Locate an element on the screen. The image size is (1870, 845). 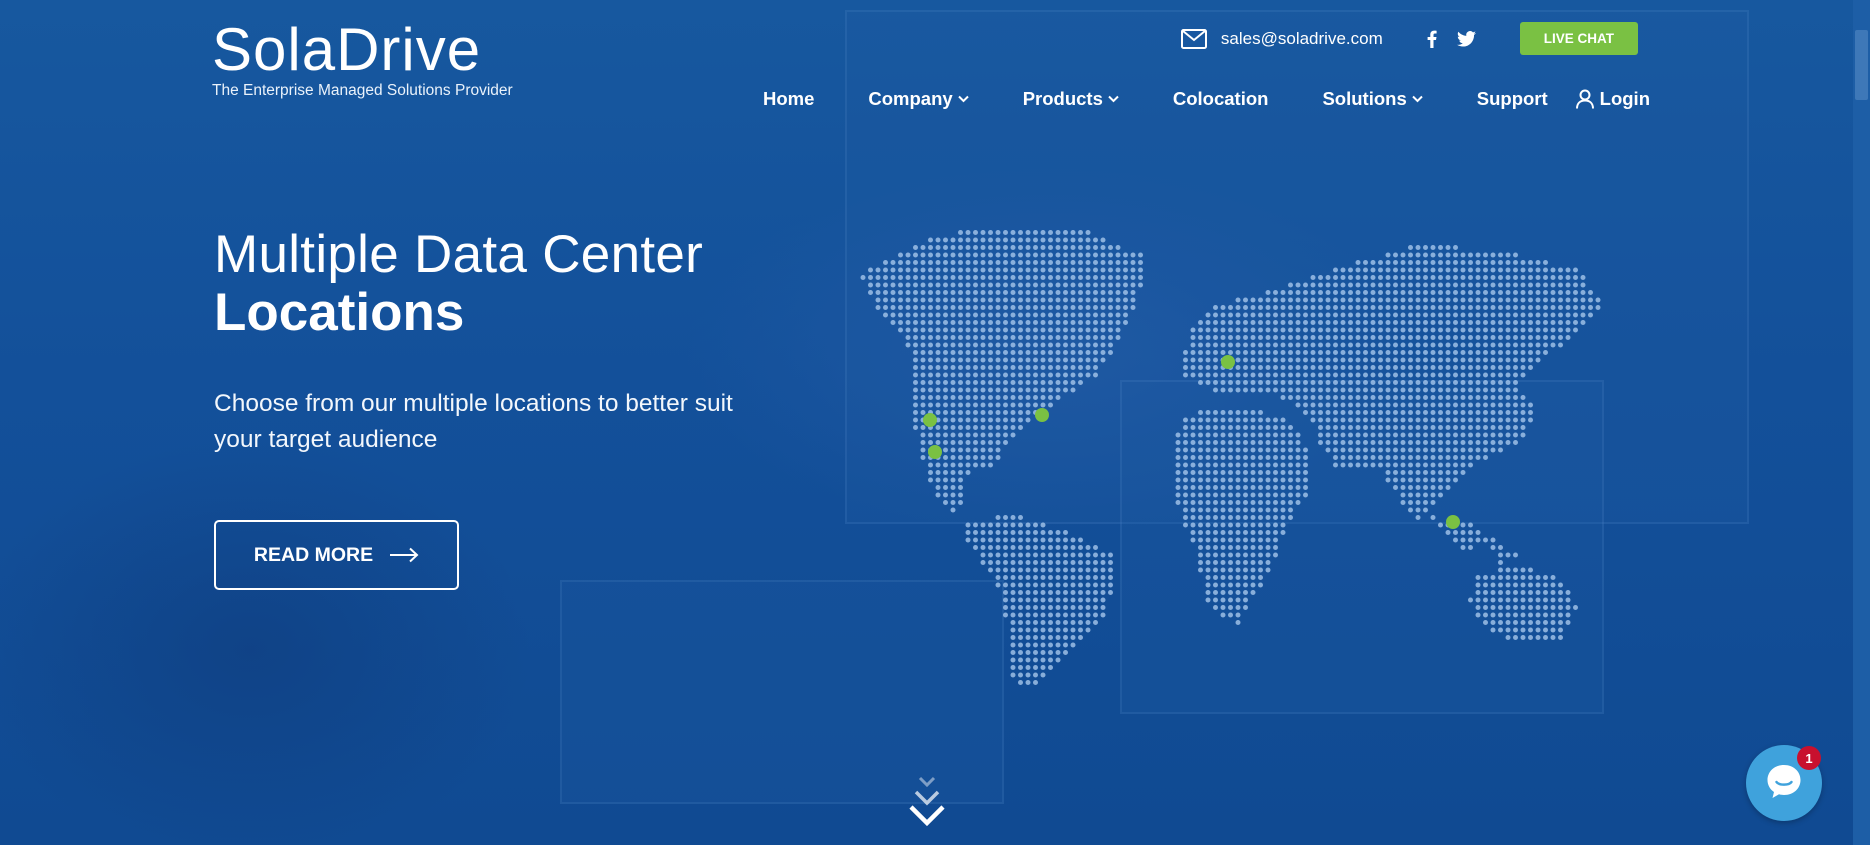
scrollbar-thumb is located at coordinates (1861, 65).